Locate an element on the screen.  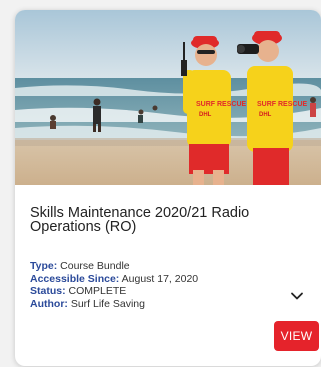
detail-label: Author: is located at coordinates (49, 303).